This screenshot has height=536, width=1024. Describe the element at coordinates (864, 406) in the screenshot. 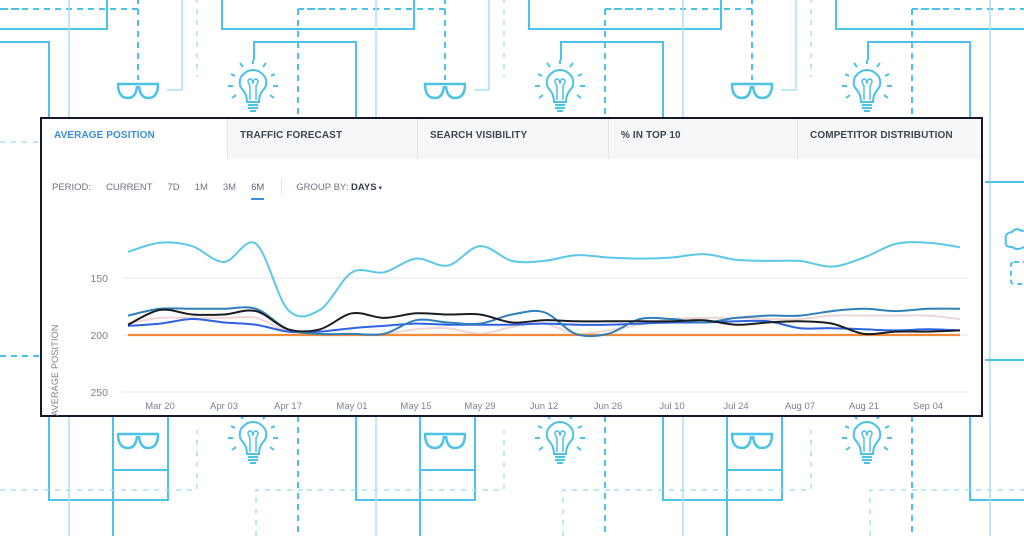

I see `x-tick-label: Aug 21` at that location.